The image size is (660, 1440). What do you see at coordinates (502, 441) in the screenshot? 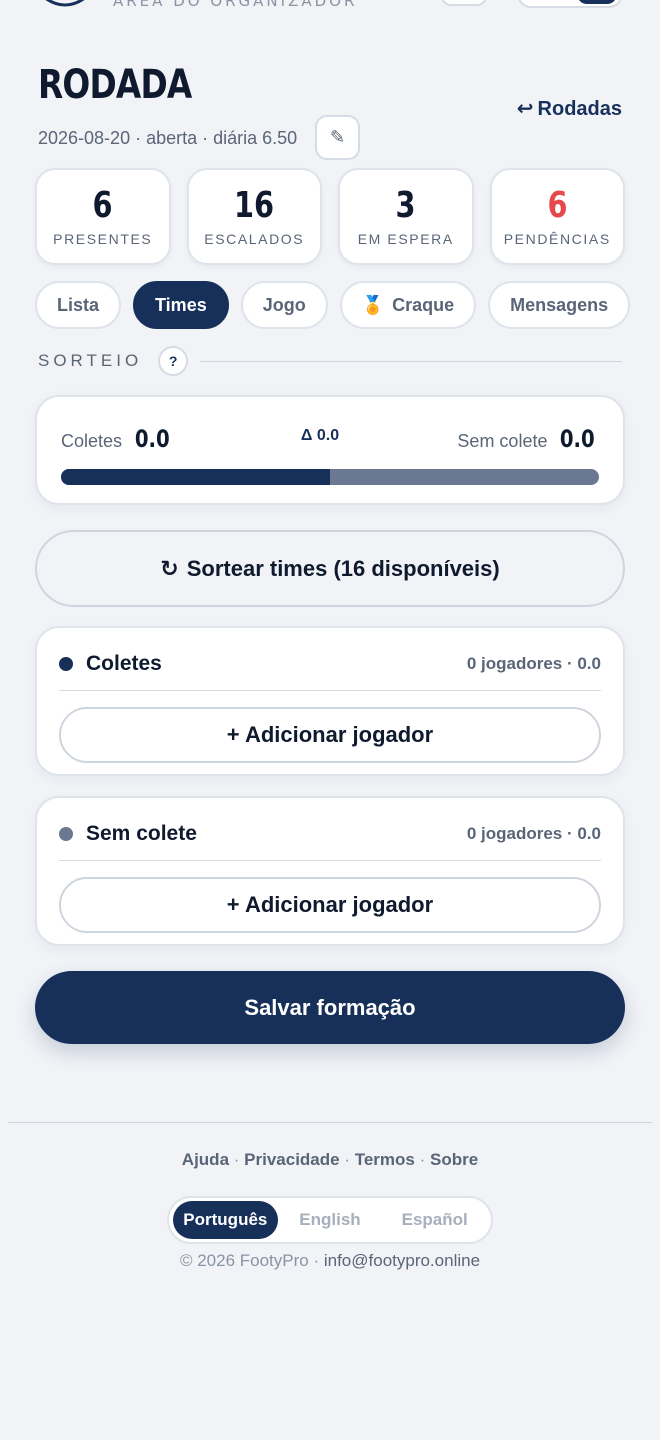
I see `team-label: Sem colete` at bounding box center [502, 441].